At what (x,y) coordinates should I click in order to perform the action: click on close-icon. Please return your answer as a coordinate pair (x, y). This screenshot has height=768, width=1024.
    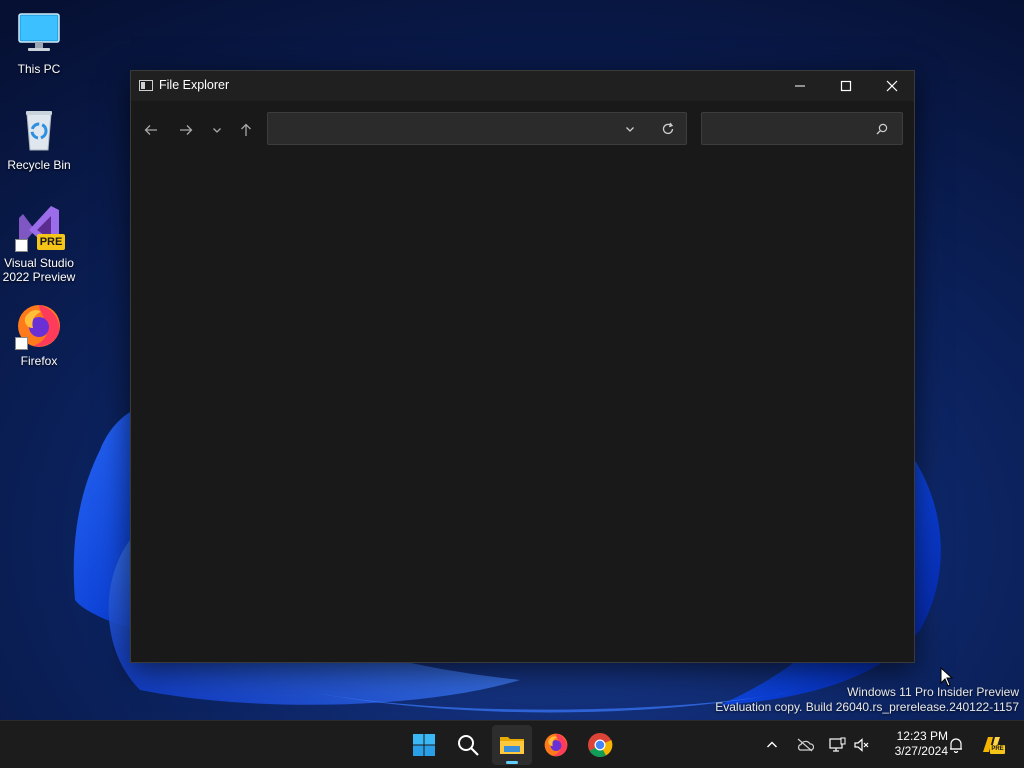
    Looking at the image, I should click on (892, 86).